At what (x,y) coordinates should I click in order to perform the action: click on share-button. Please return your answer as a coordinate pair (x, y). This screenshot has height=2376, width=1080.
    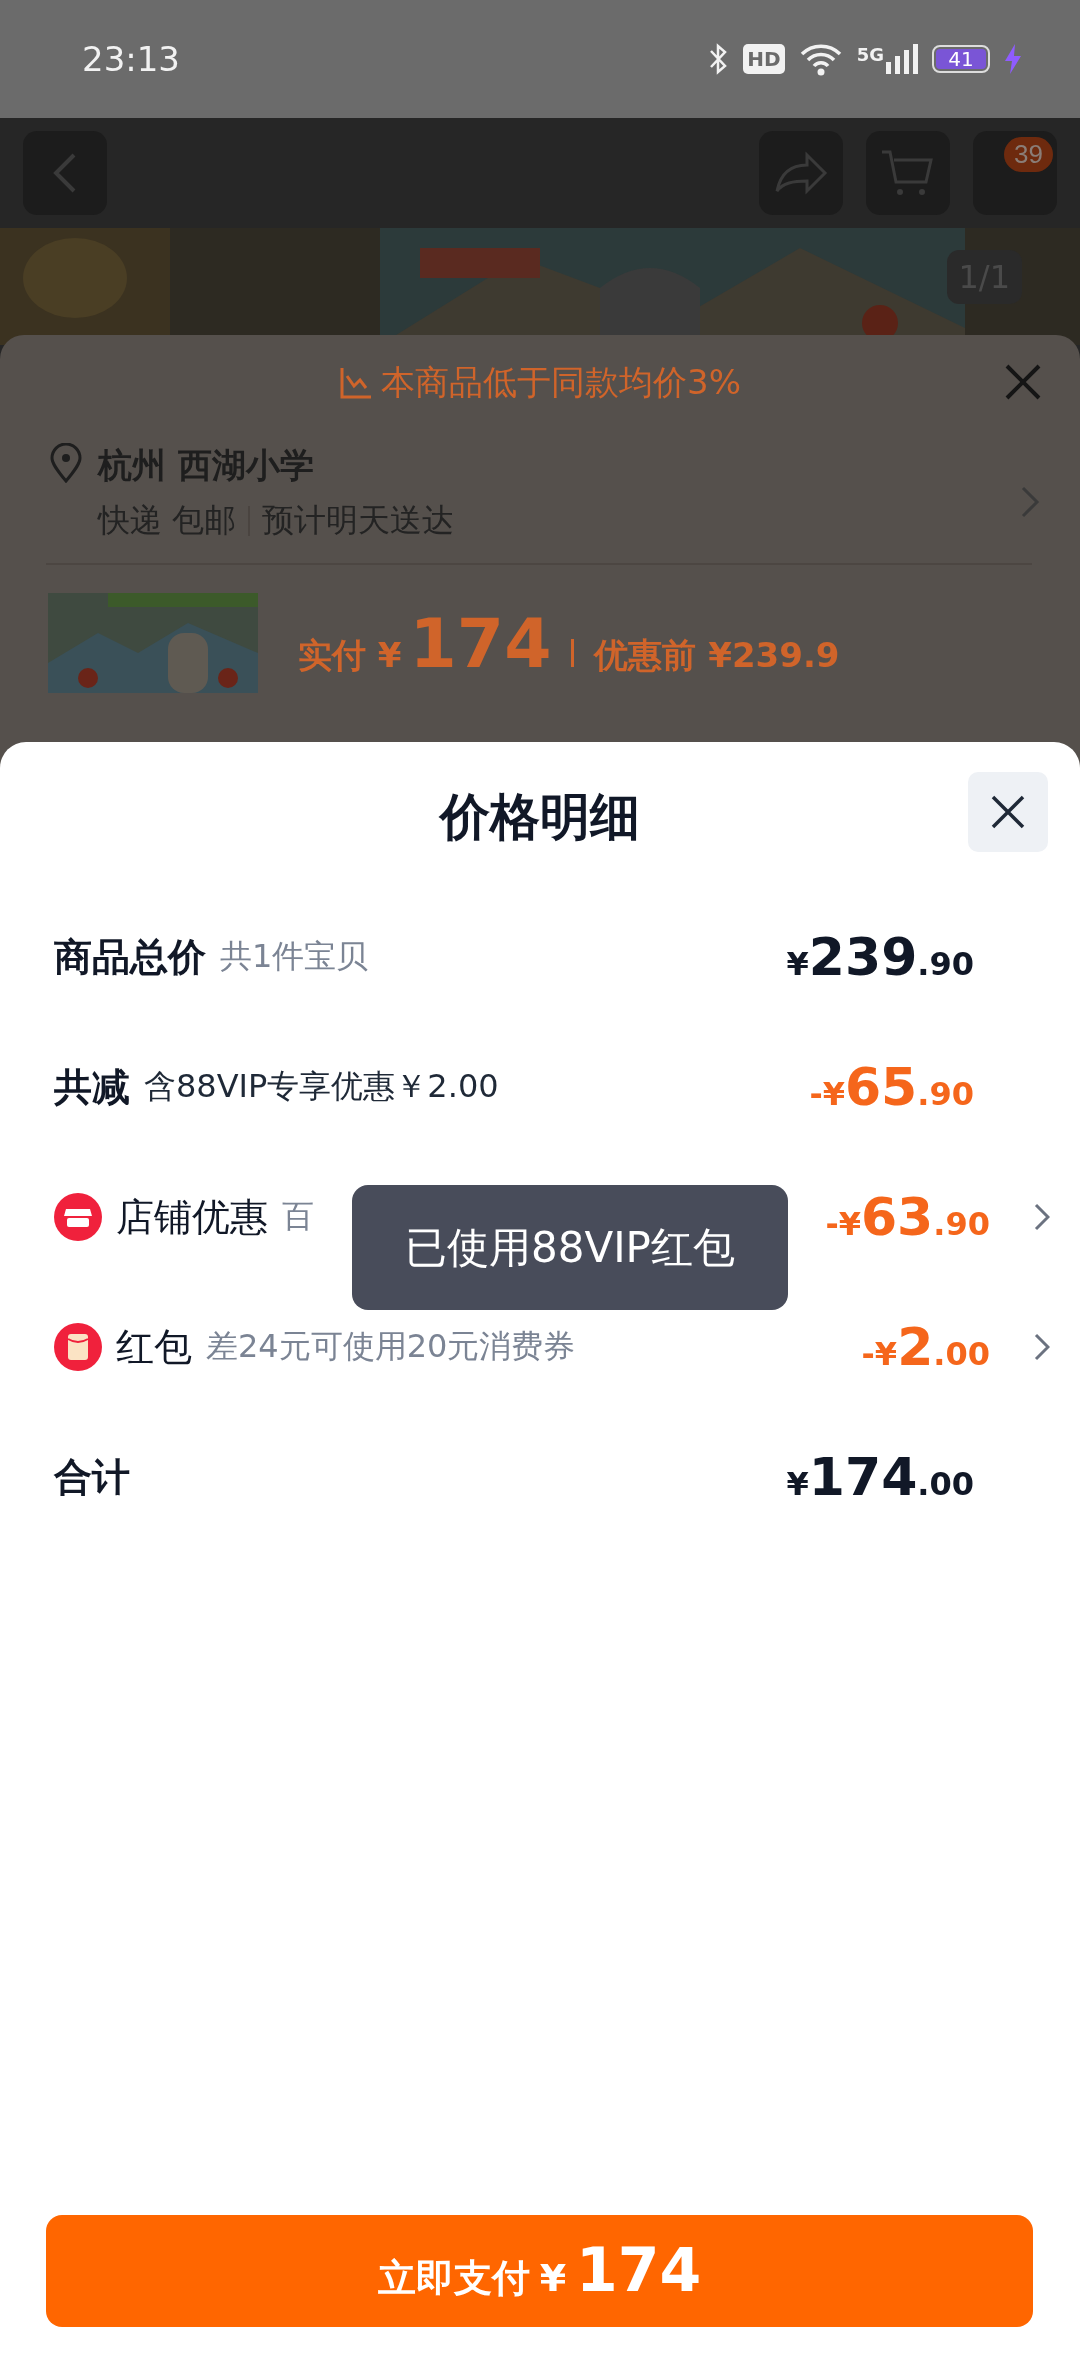
    Looking at the image, I should click on (801, 173).